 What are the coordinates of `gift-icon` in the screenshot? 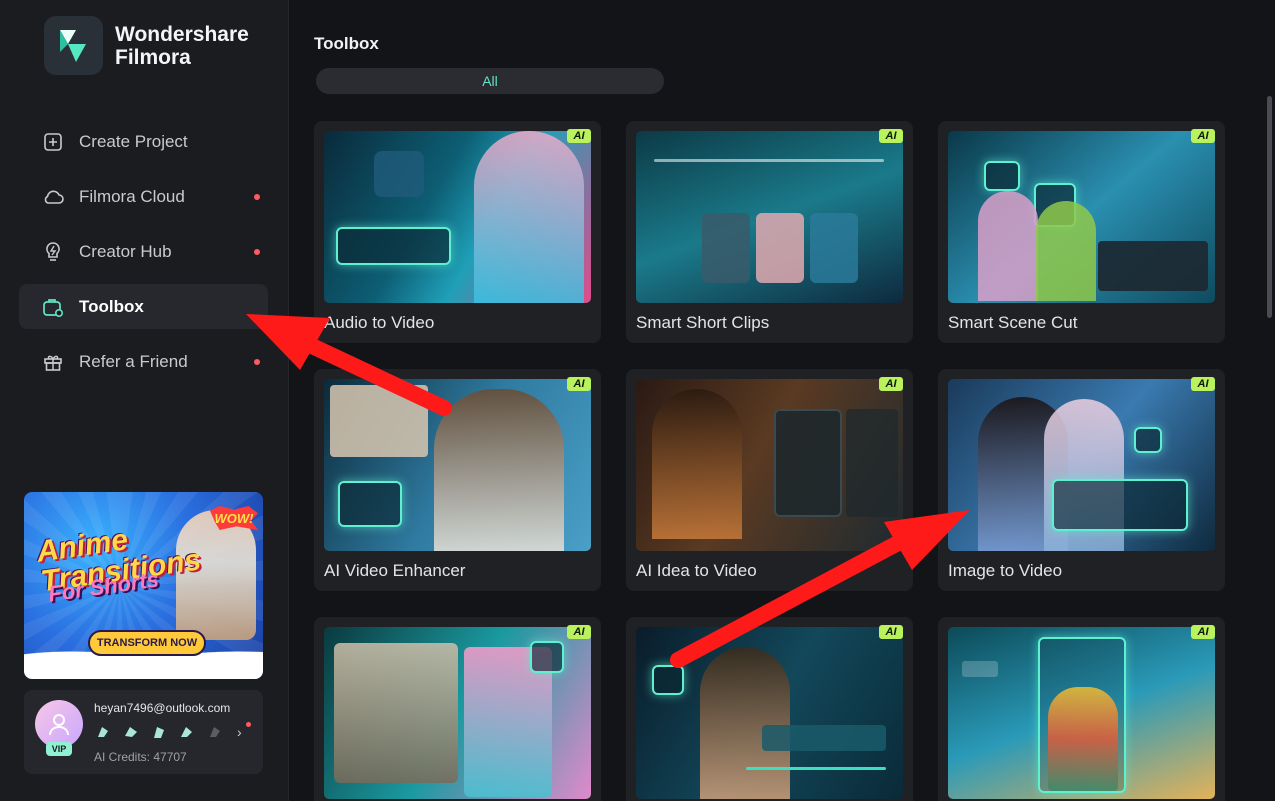 It's located at (53, 362).